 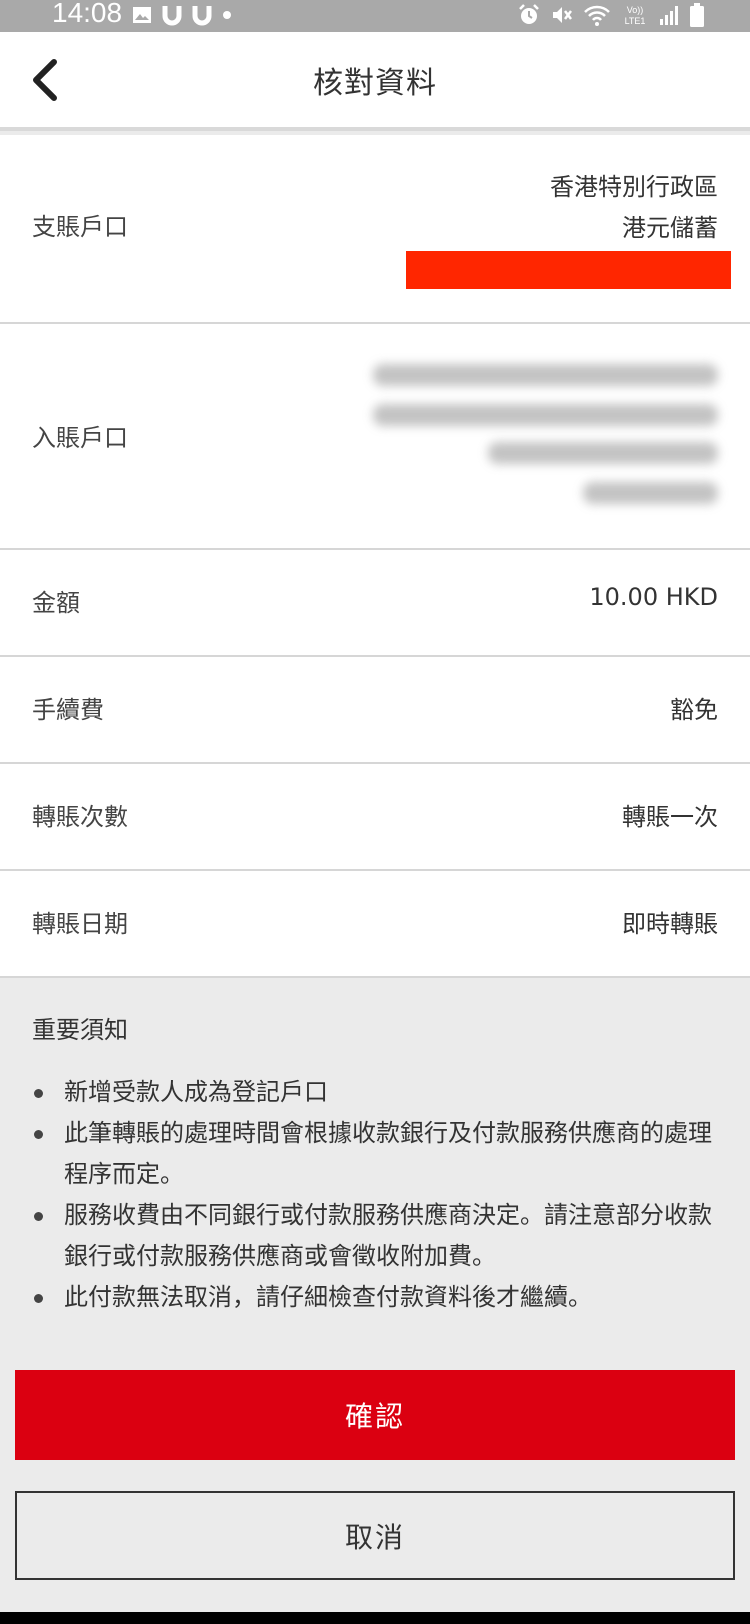 I want to click on notice-item: 新增受款人成為登記戶口, so click(x=377, y=1092).